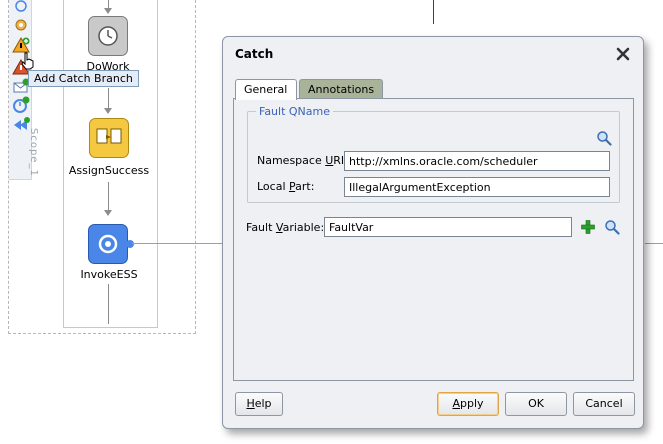 The width and height of the screenshot is (663, 444). What do you see at coordinates (254, 54) in the screenshot?
I see `dialog-title: Catch` at bounding box center [254, 54].